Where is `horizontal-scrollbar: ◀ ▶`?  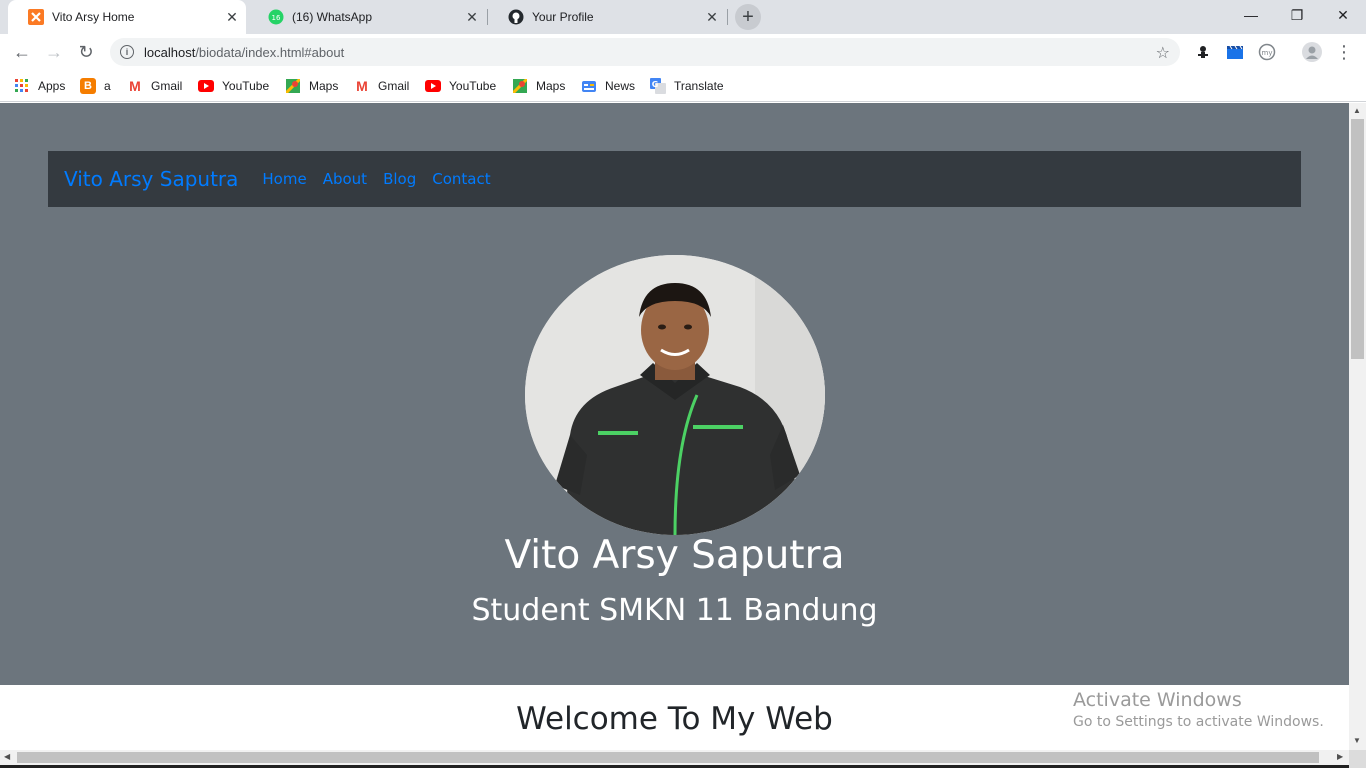 horizontal-scrollbar: ◀ ▶ is located at coordinates (674, 757).